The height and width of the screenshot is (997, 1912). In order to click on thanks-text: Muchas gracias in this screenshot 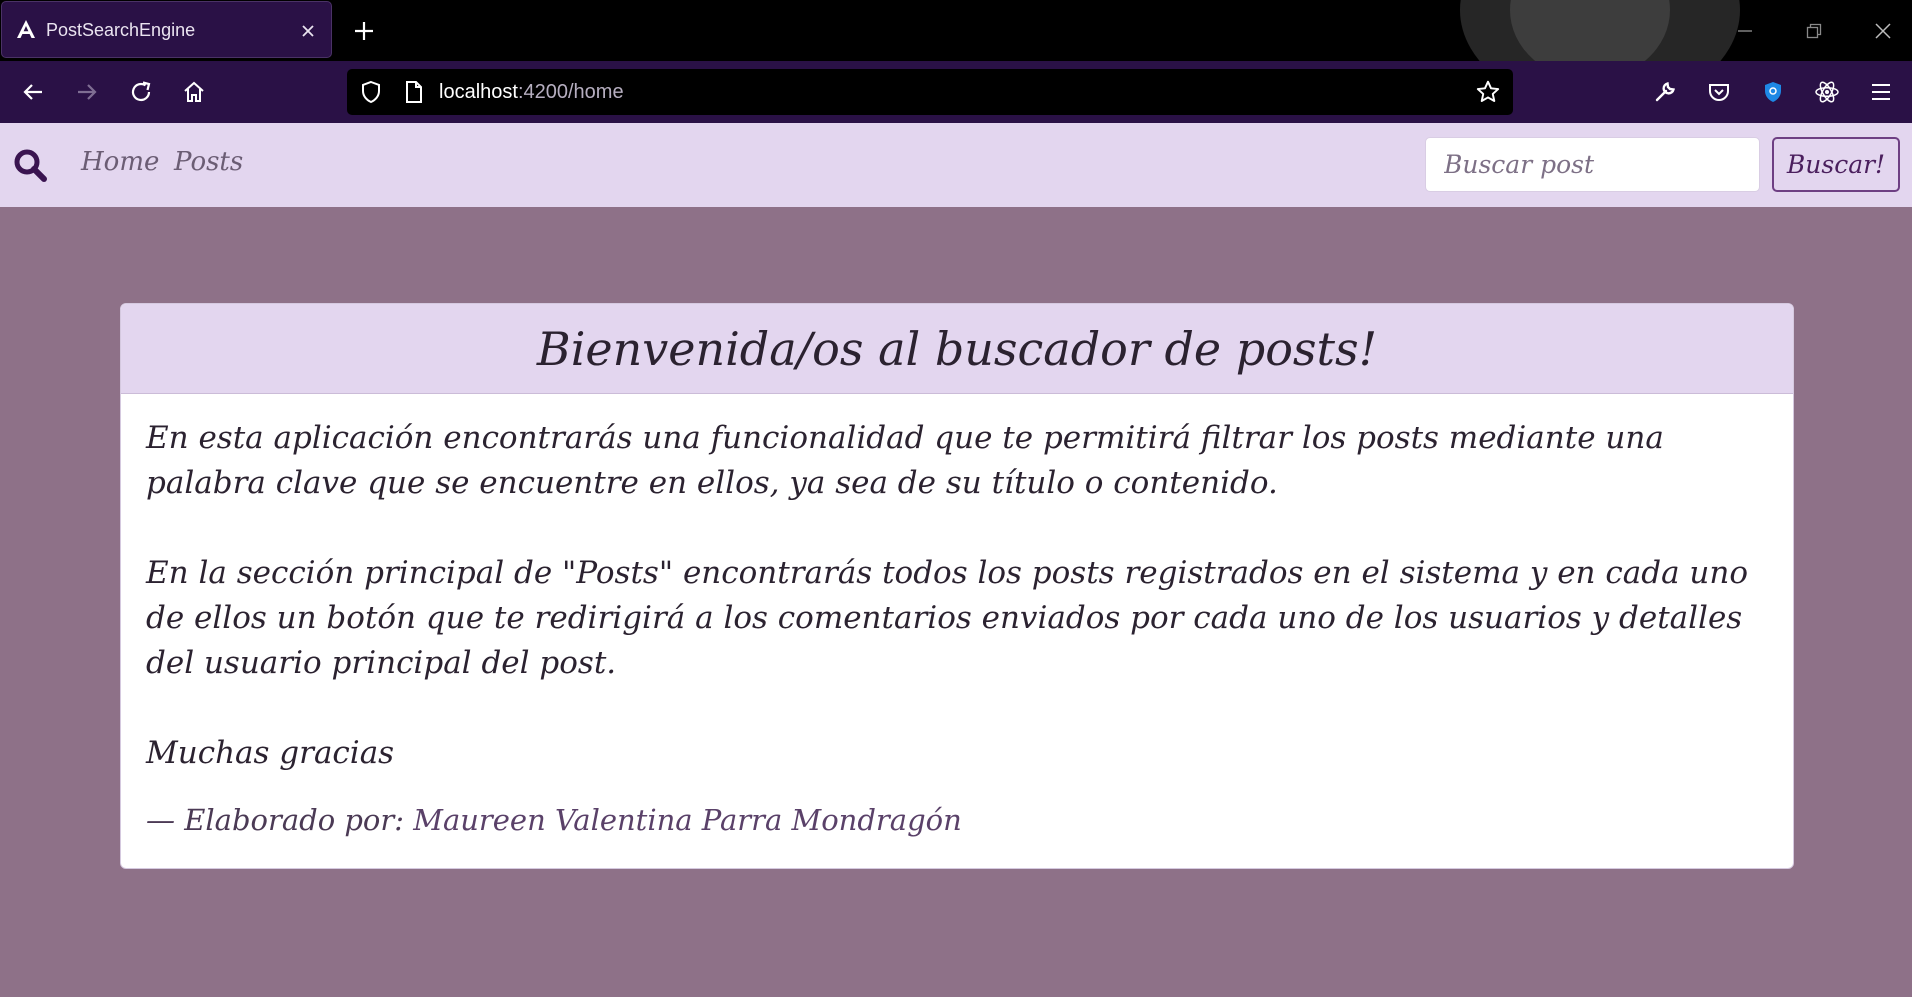, I will do `click(270, 753)`.